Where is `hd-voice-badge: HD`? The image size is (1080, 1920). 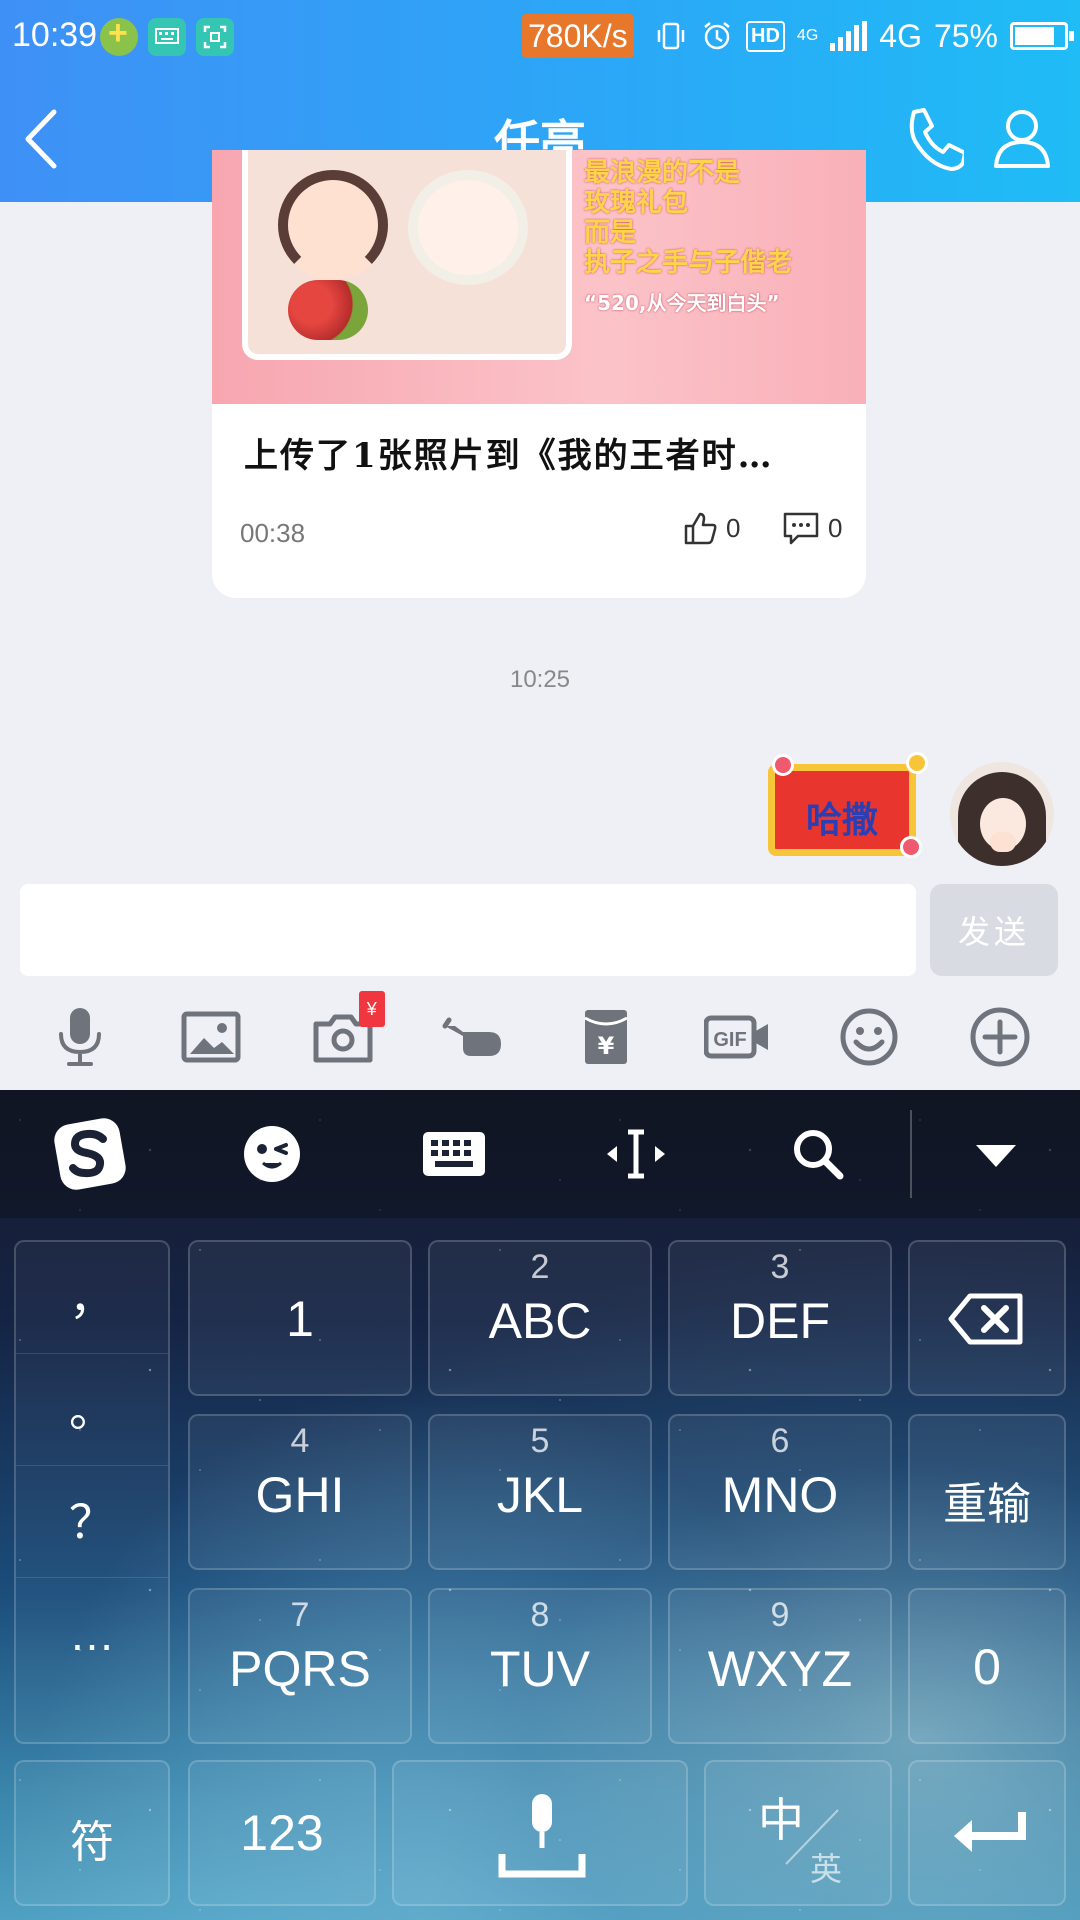 hd-voice-badge: HD is located at coordinates (765, 36).